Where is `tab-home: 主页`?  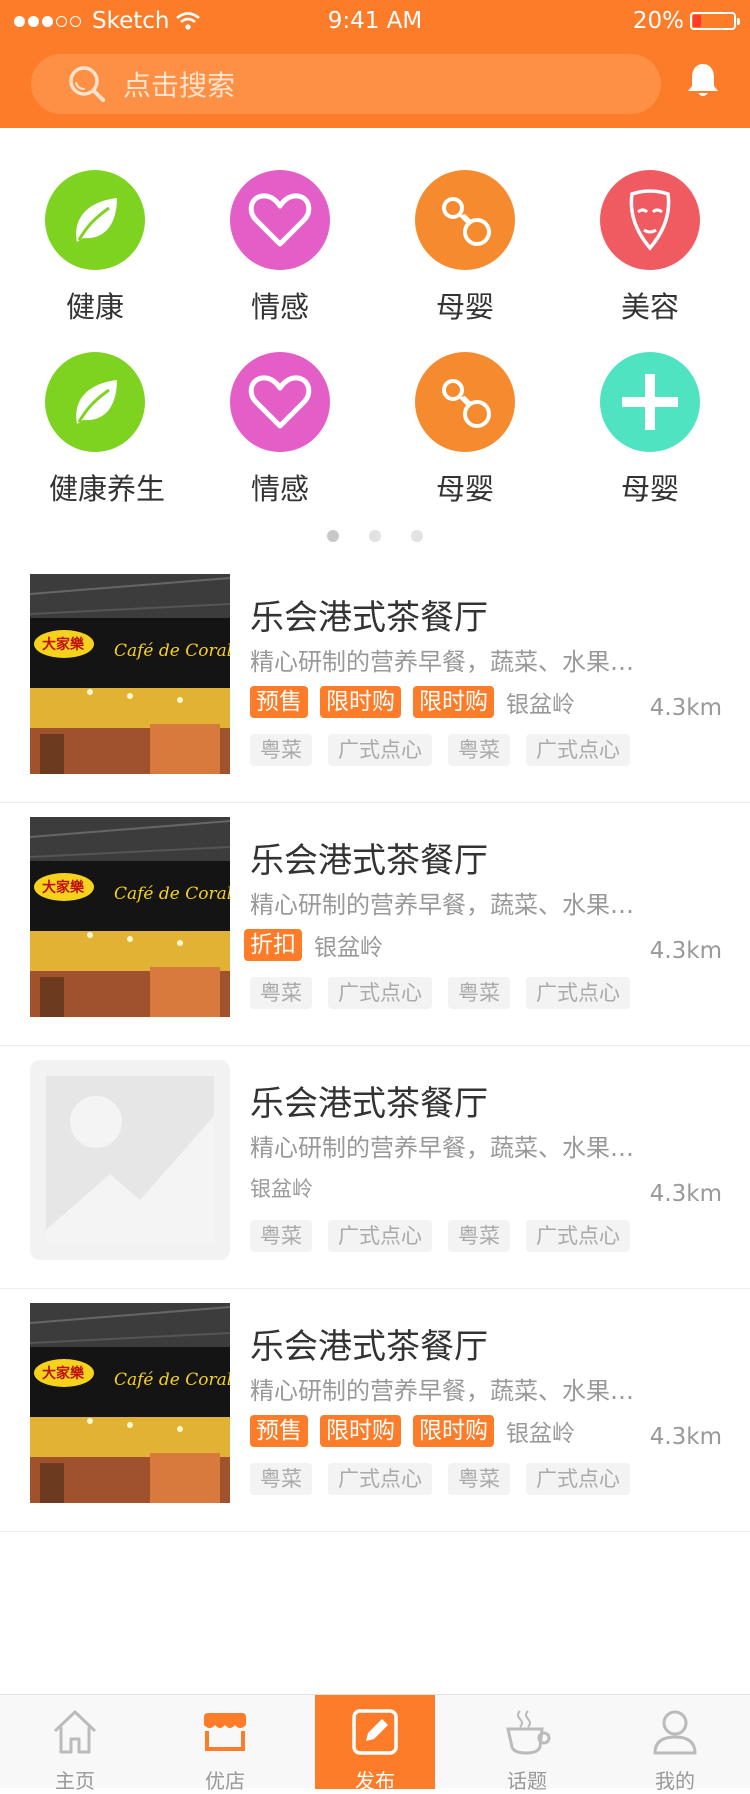 tab-home: 主页 is located at coordinates (75, 1744).